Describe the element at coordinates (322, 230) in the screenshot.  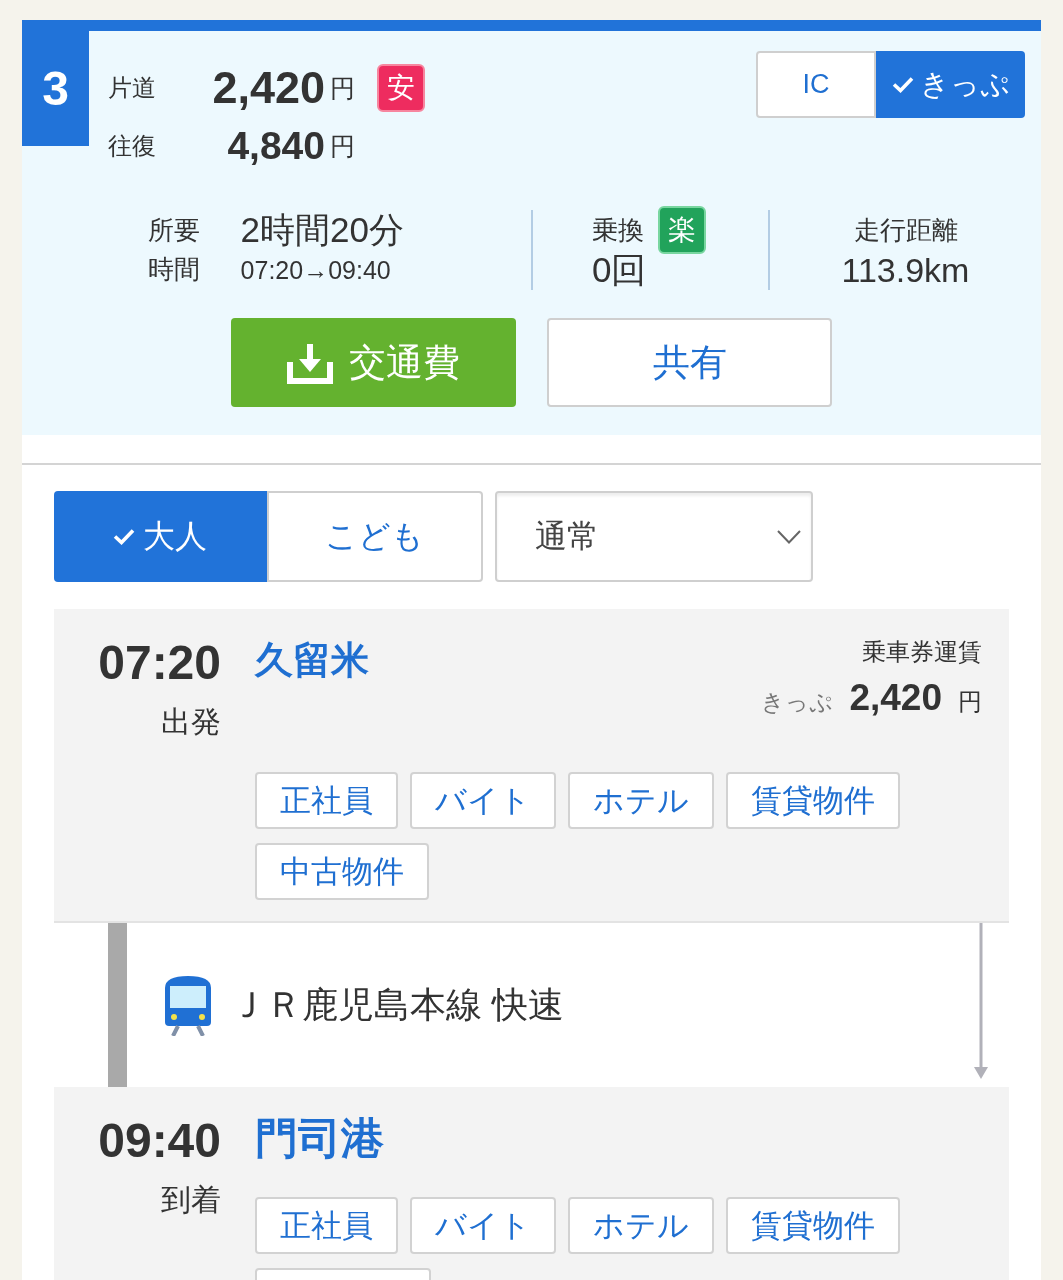
I see `duration-value: 2時間20分` at that location.